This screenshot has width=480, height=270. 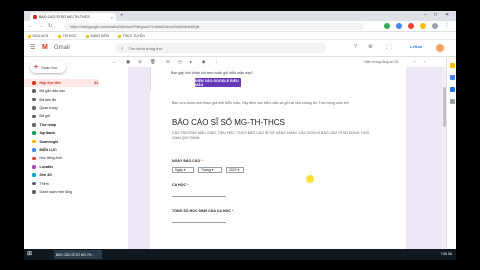 What do you see at coordinates (425, 62) in the screenshot?
I see `next-icon: ›` at bounding box center [425, 62].